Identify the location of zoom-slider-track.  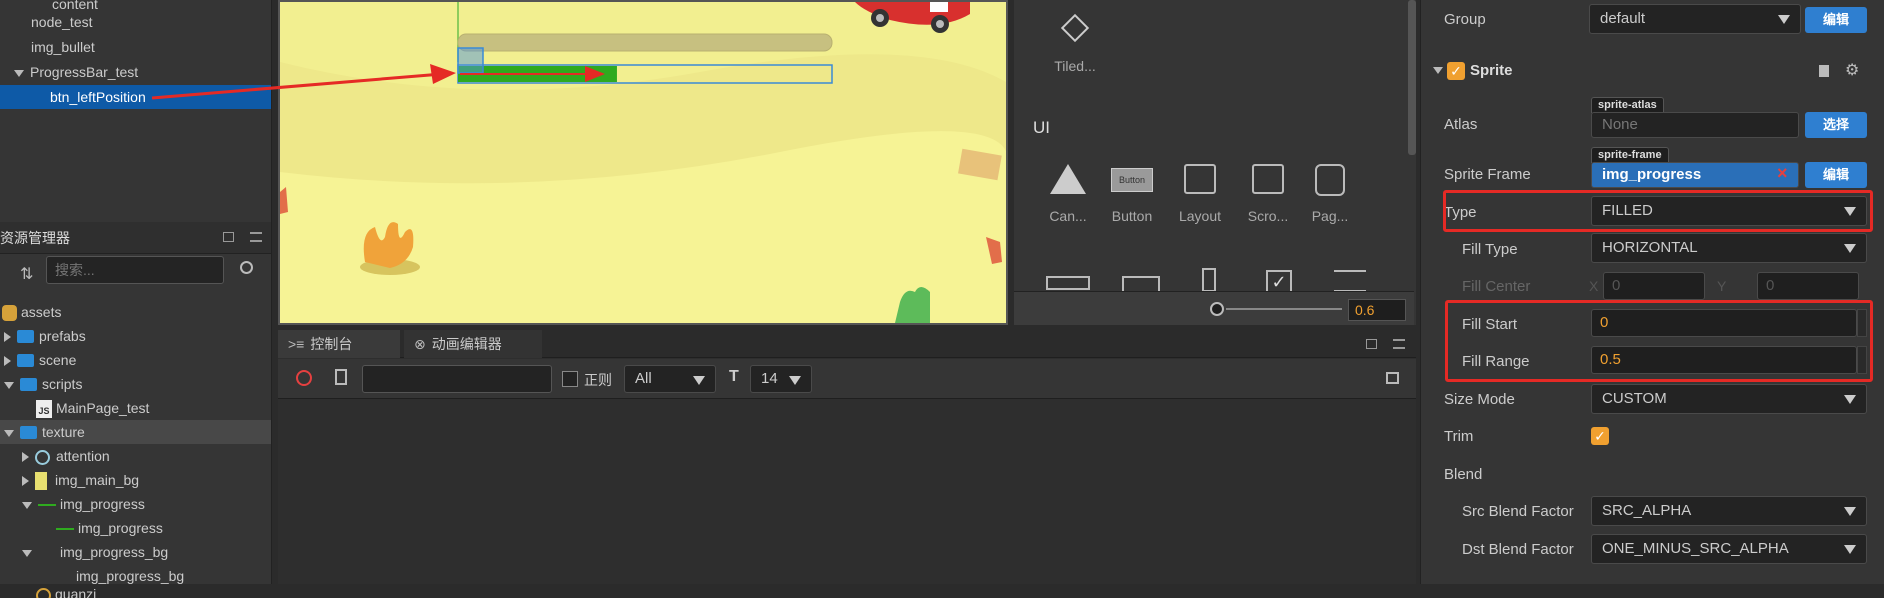
(1284, 309).